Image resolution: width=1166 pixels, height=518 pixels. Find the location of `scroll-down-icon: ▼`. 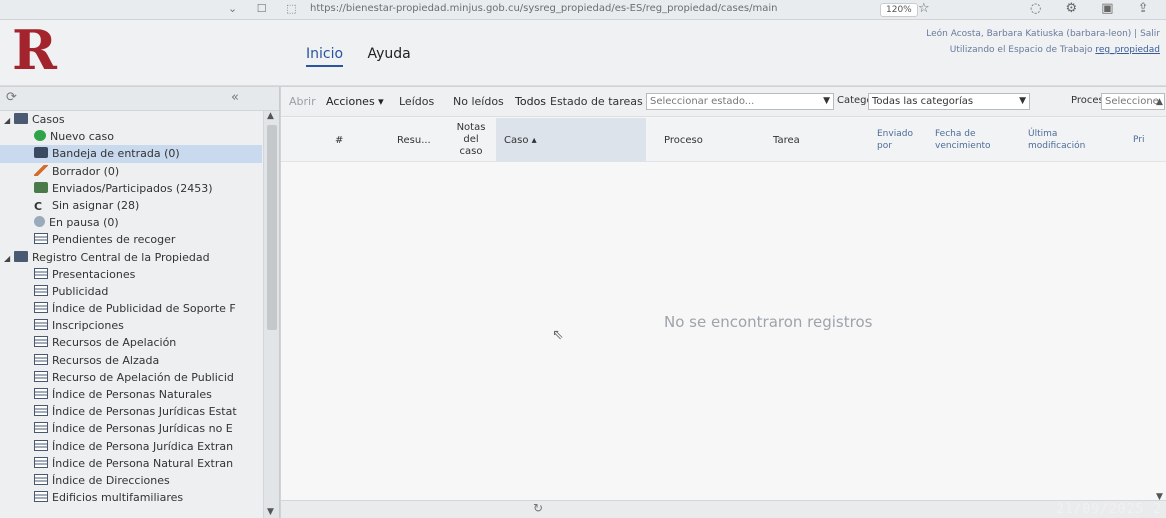

scroll-down-icon: ▼ is located at coordinates (270, 512).